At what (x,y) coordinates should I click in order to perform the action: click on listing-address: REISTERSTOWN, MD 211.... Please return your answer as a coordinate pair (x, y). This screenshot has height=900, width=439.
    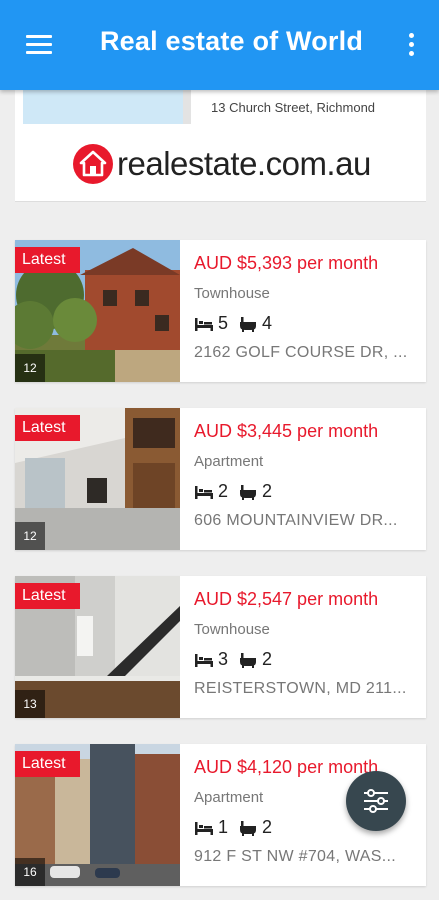
    Looking at the image, I should click on (300, 688).